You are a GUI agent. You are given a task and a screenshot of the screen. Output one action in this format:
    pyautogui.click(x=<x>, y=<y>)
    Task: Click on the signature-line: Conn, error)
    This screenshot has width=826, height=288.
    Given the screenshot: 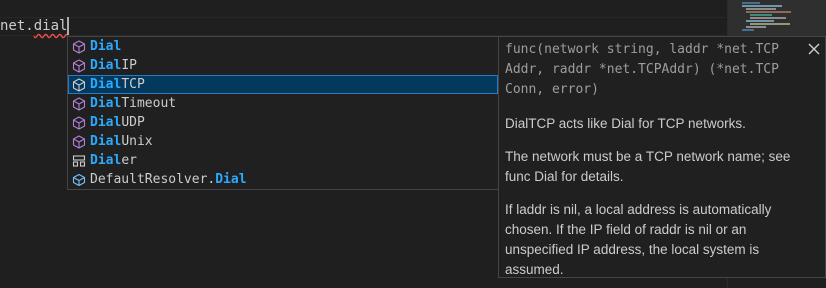 What is the action you would take?
    pyautogui.click(x=552, y=89)
    